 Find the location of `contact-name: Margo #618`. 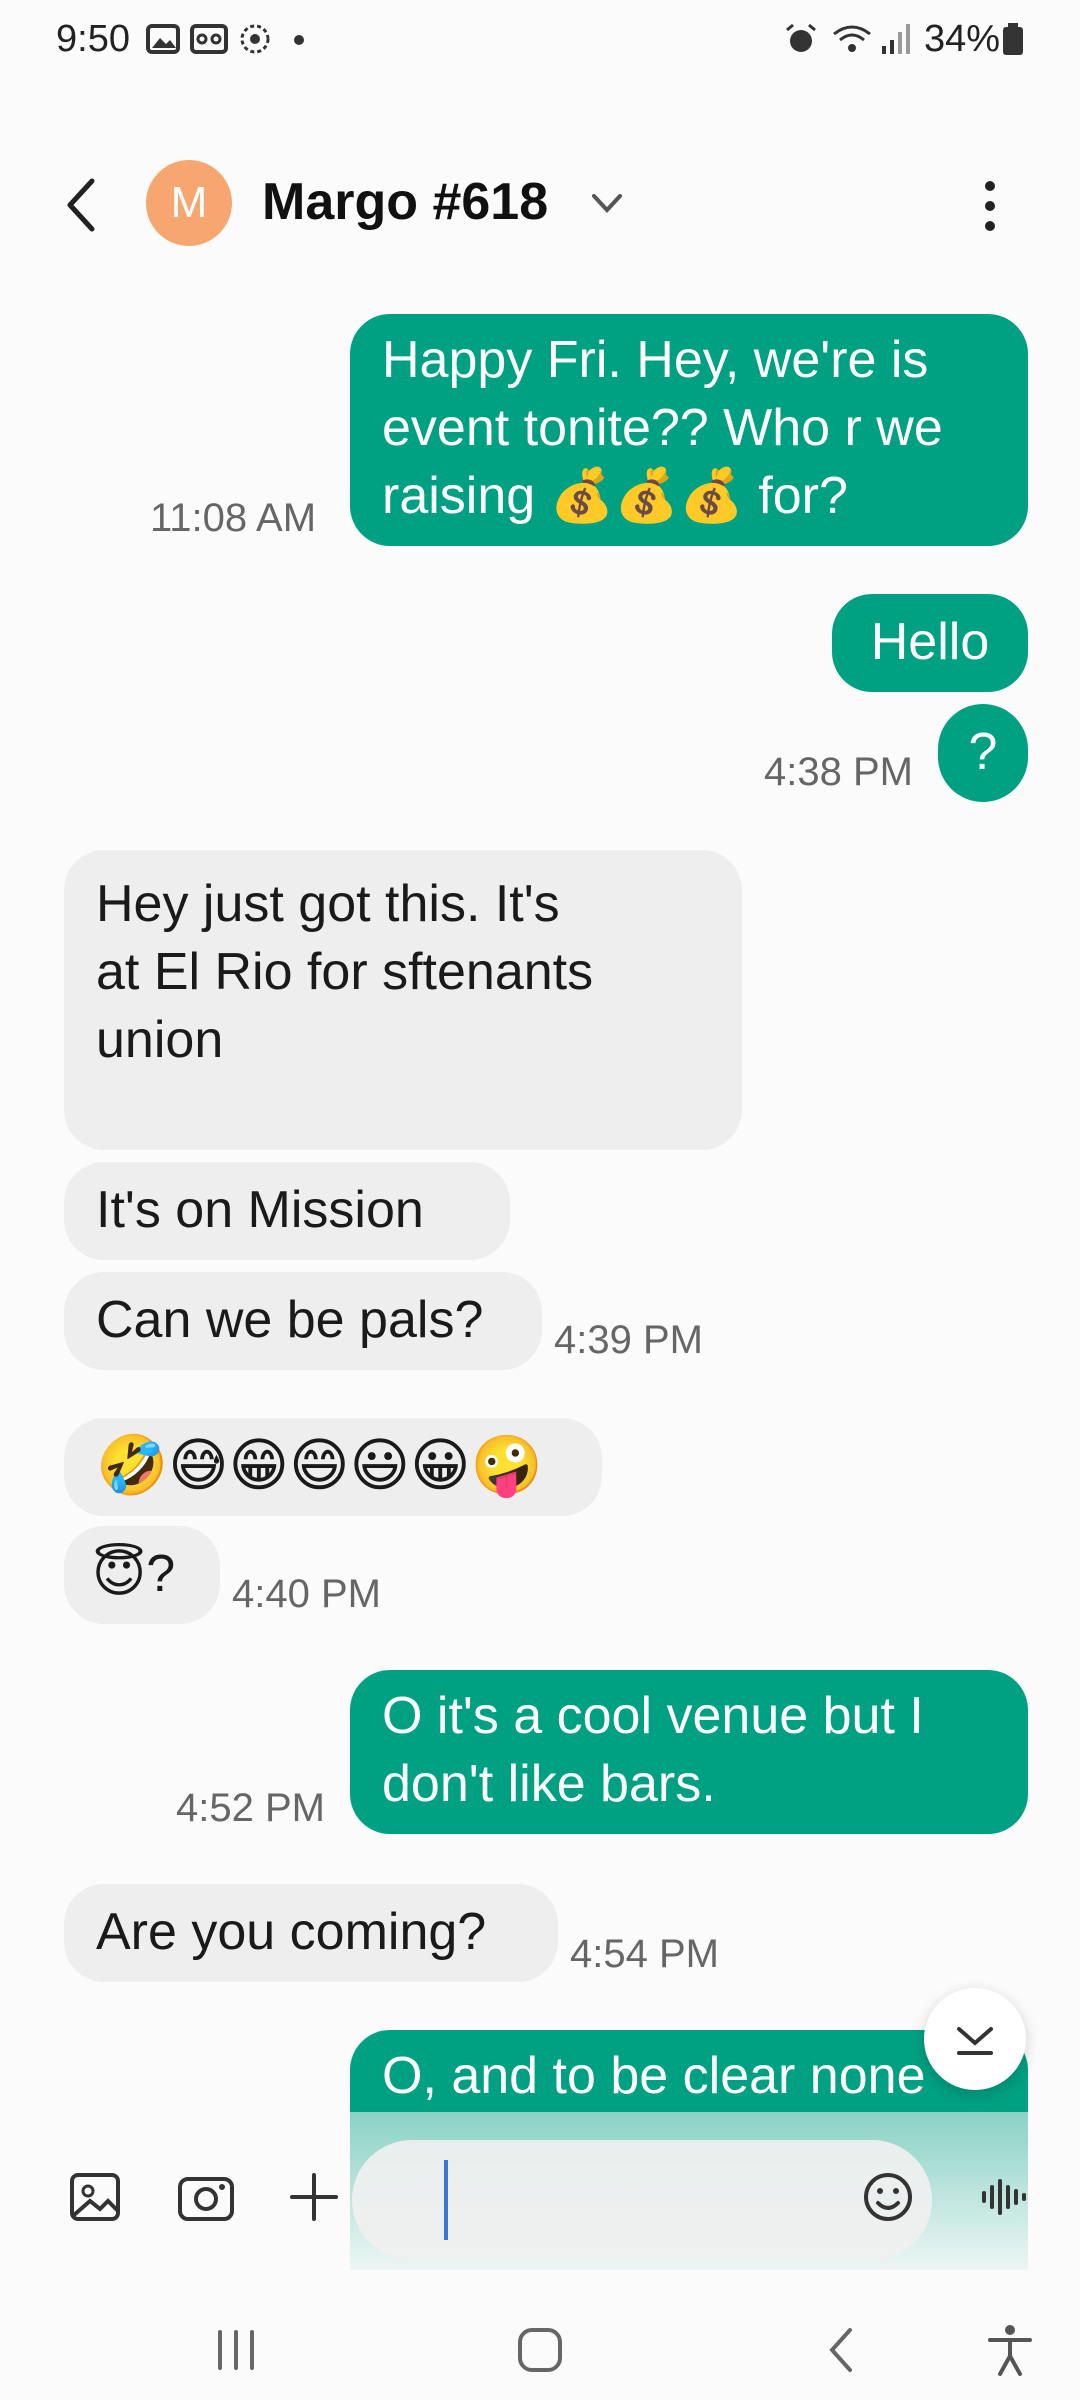

contact-name: Margo #618 is located at coordinates (405, 202).